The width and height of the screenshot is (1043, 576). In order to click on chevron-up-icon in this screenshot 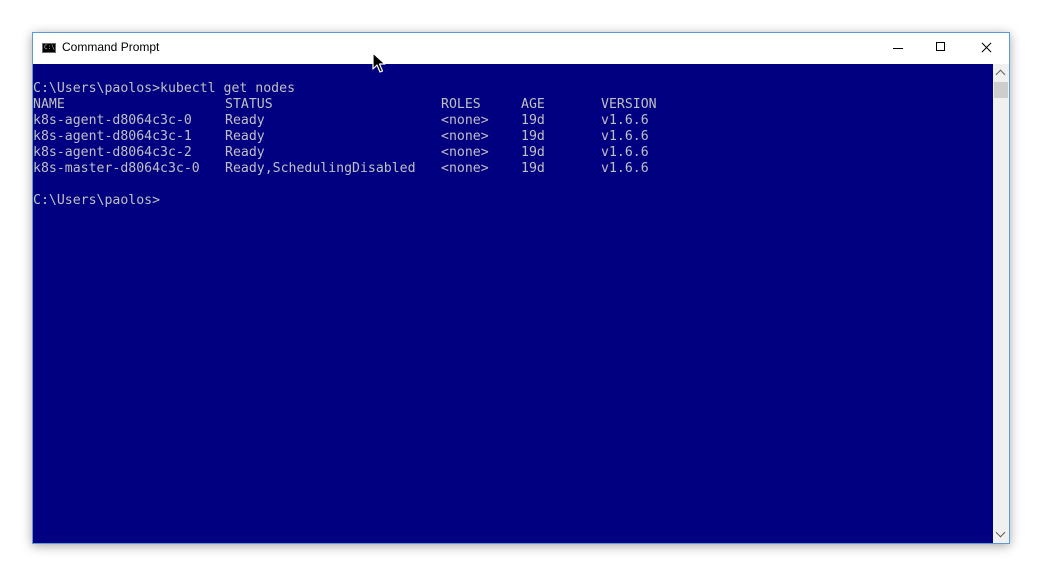, I will do `click(1001, 72)`.